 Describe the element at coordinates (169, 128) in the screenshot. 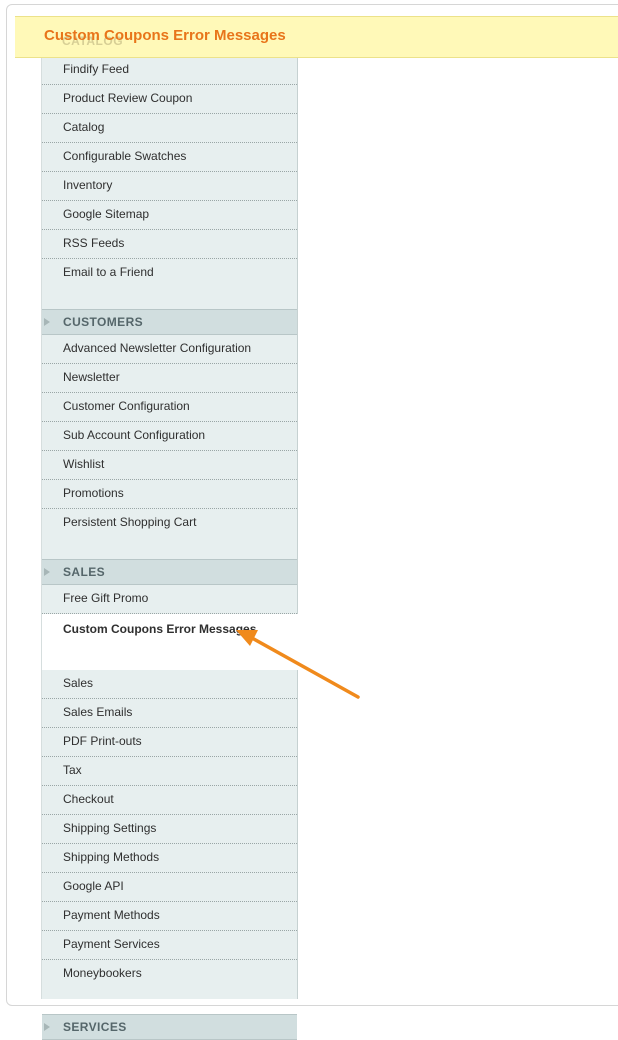

I see `sidebar-item-catalog: Catalog` at that location.